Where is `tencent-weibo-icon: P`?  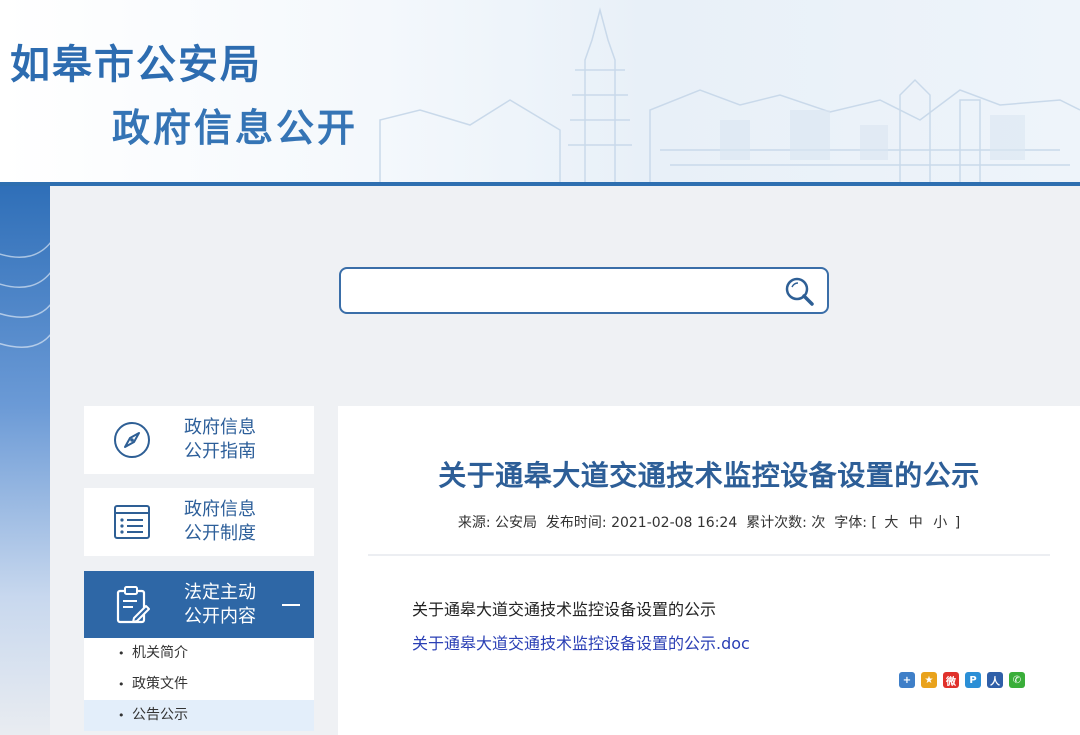
tencent-weibo-icon: P is located at coordinates (973, 680).